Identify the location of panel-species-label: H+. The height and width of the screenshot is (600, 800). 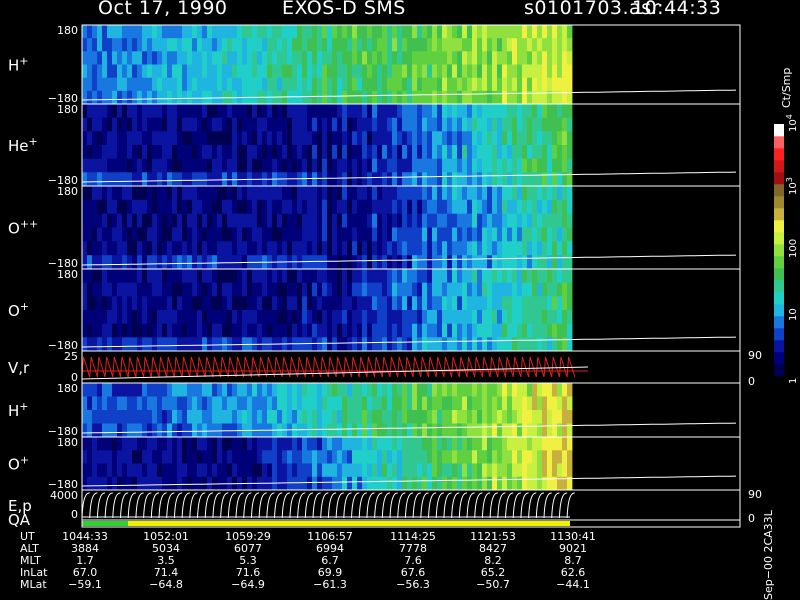
(18, 410).